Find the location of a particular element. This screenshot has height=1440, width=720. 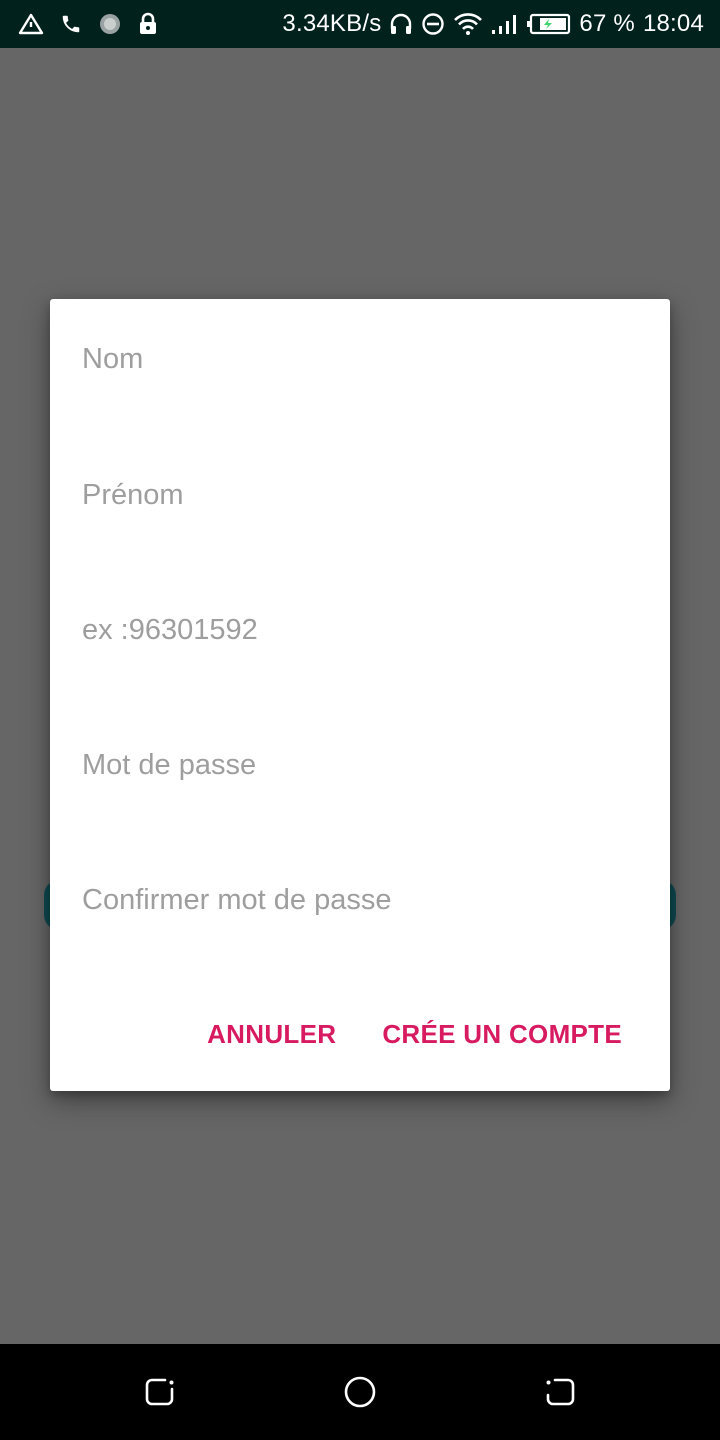

lock-icon is located at coordinates (148, 24).